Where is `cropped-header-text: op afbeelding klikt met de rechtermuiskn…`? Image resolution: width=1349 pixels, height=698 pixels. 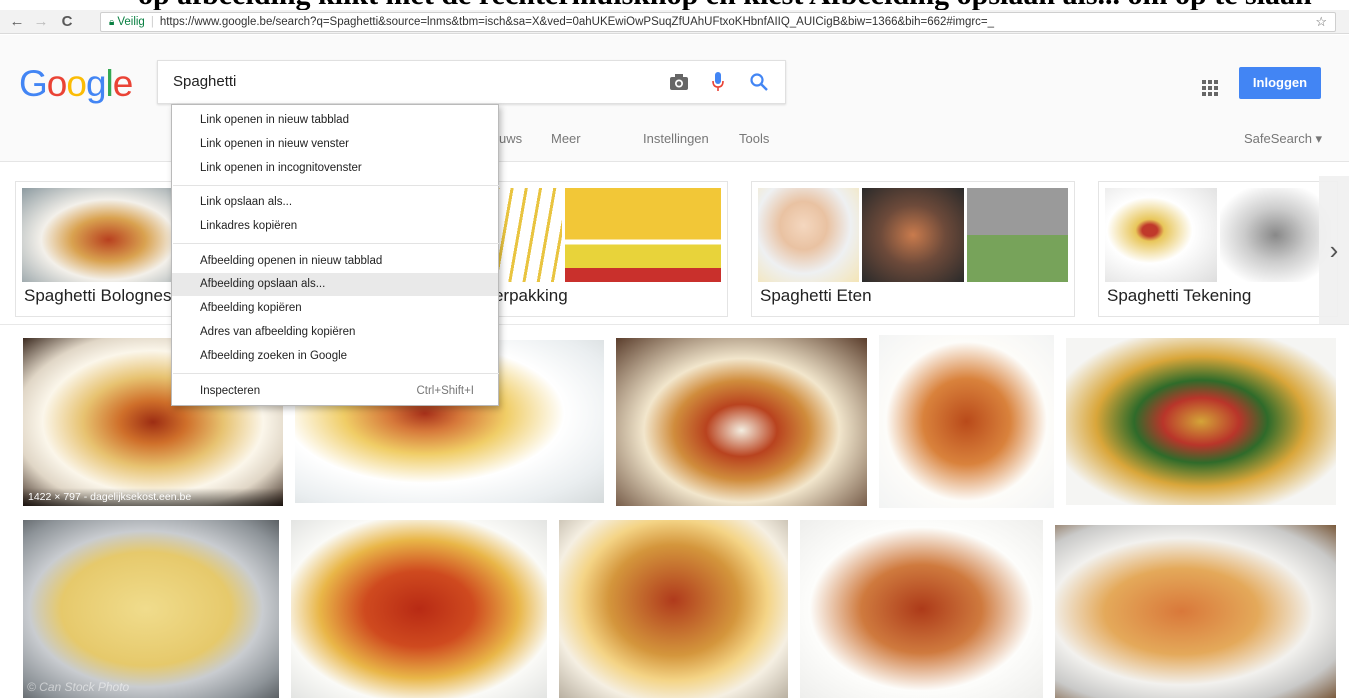 cropped-header-text: op afbeelding klikt met de rechtermuiskn… is located at coordinates (674, 5).